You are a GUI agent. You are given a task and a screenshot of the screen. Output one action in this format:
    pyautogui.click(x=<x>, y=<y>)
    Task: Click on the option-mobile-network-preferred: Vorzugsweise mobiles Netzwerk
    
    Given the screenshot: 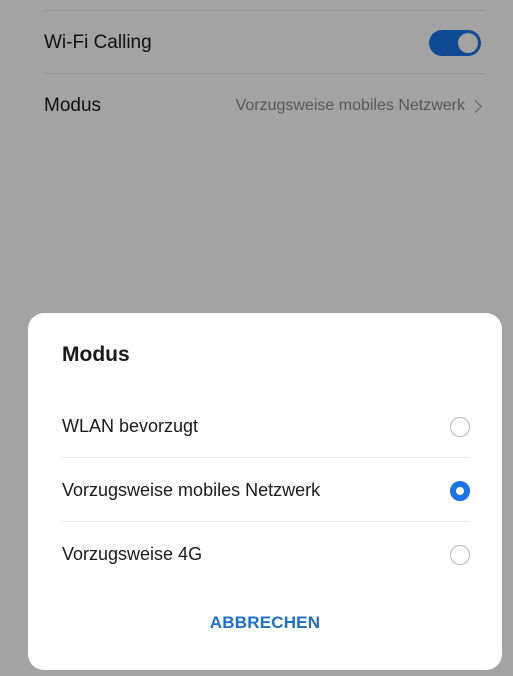 What is the action you would take?
    pyautogui.click(x=266, y=490)
    